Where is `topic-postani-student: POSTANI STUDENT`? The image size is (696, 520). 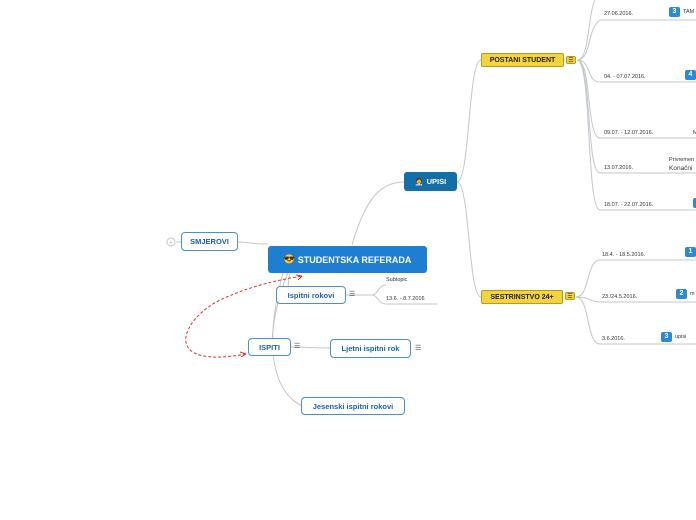 topic-postani-student: POSTANI STUDENT is located at coordinates (522, 60).